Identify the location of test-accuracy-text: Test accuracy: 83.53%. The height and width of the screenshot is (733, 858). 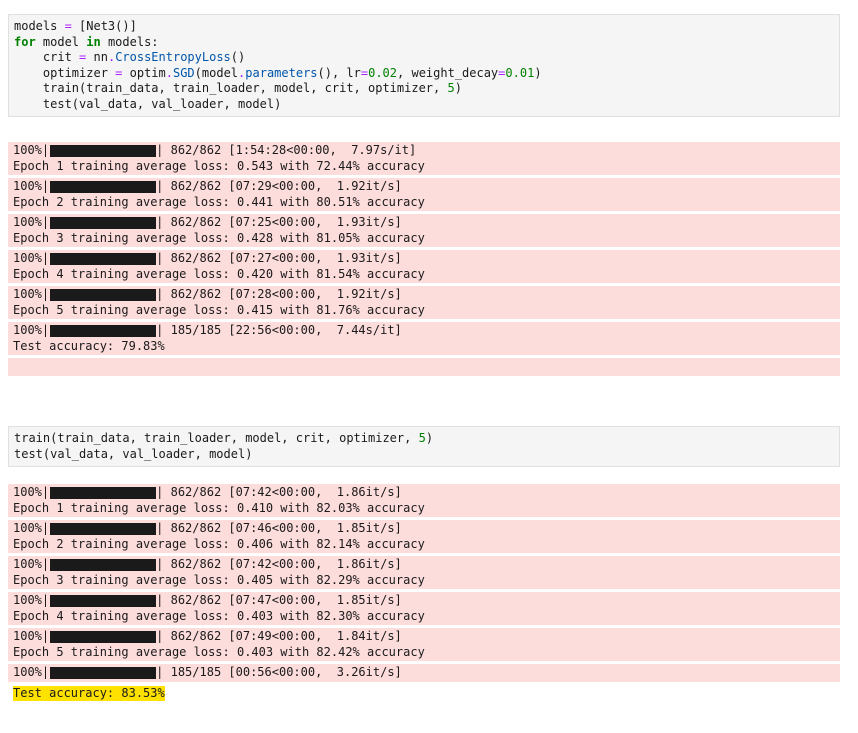
(89, 693).